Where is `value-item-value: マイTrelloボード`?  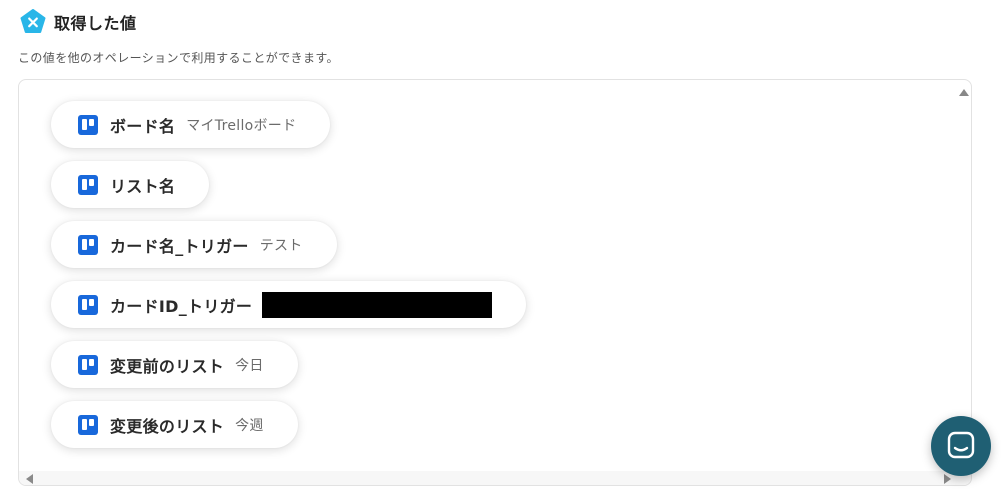
value-item-value: マイTrelloボード is located at coordinates (241, 125).